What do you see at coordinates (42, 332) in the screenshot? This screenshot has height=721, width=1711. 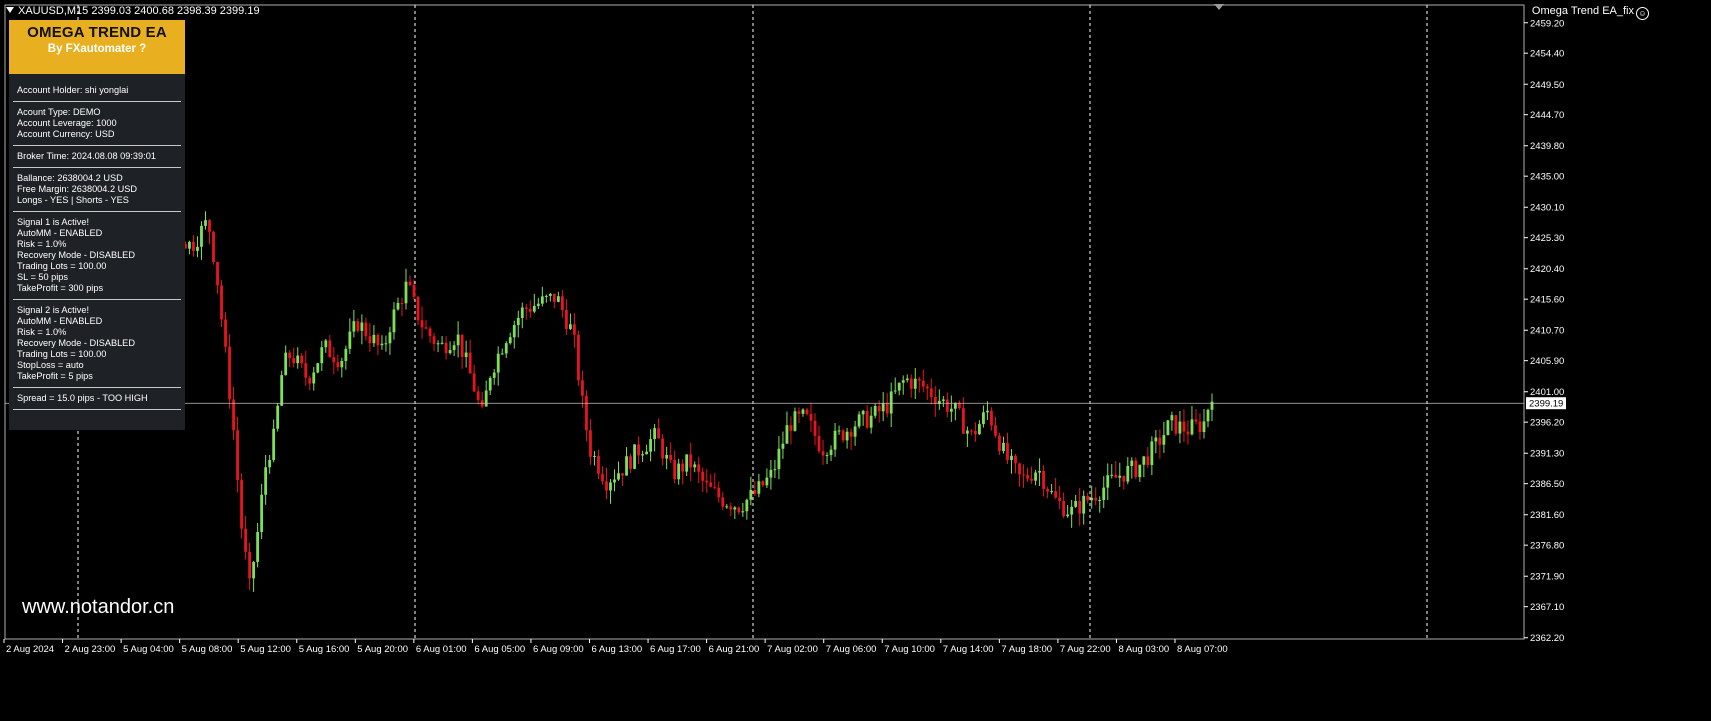 I see `ea-panel-line: Risk = 1.0%` at bounding box center [42, 332].